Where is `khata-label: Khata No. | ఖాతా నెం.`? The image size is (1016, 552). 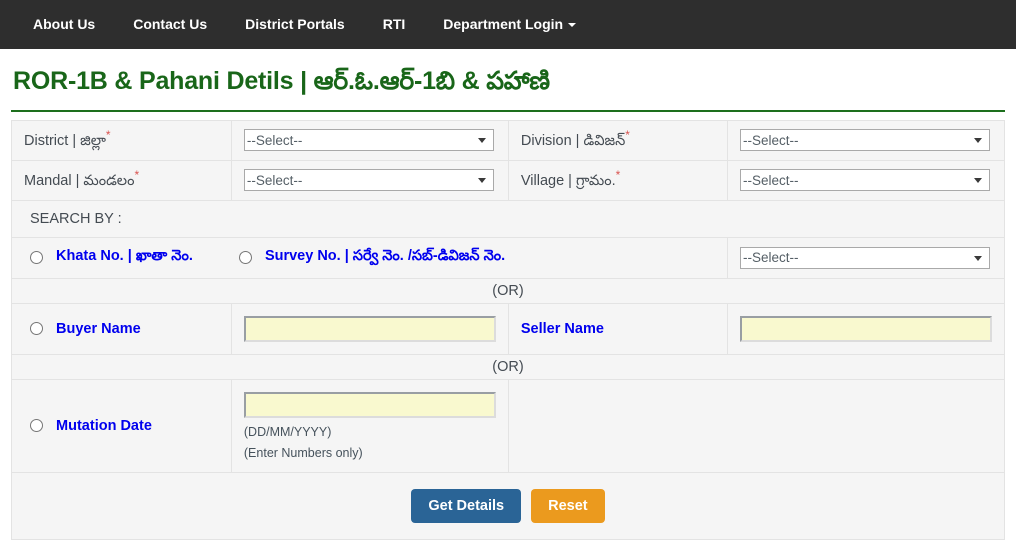
khata-label: Khata No. | ఖాతా నెం. is located at coordinates (124, 256).